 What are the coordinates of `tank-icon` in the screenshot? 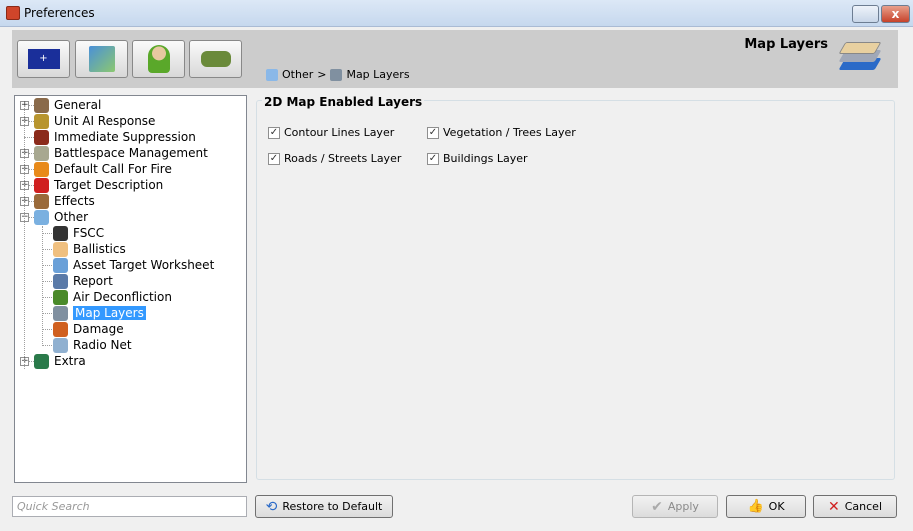 It's located at (215, 59).